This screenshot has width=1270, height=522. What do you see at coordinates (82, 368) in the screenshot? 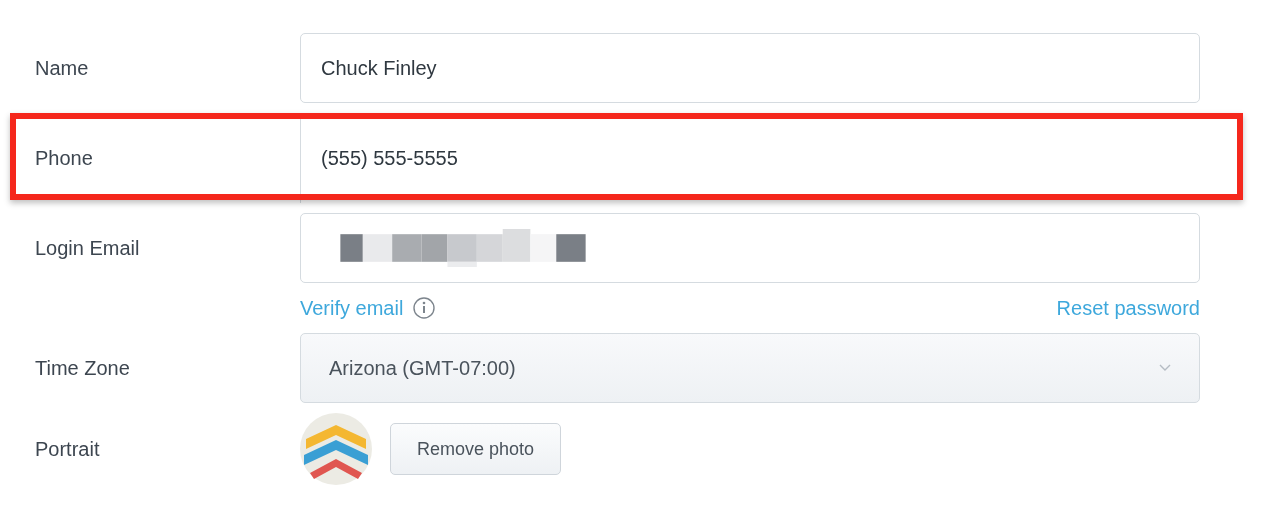
I see `field-label: Time Zone` at bounding box center [82, 368].